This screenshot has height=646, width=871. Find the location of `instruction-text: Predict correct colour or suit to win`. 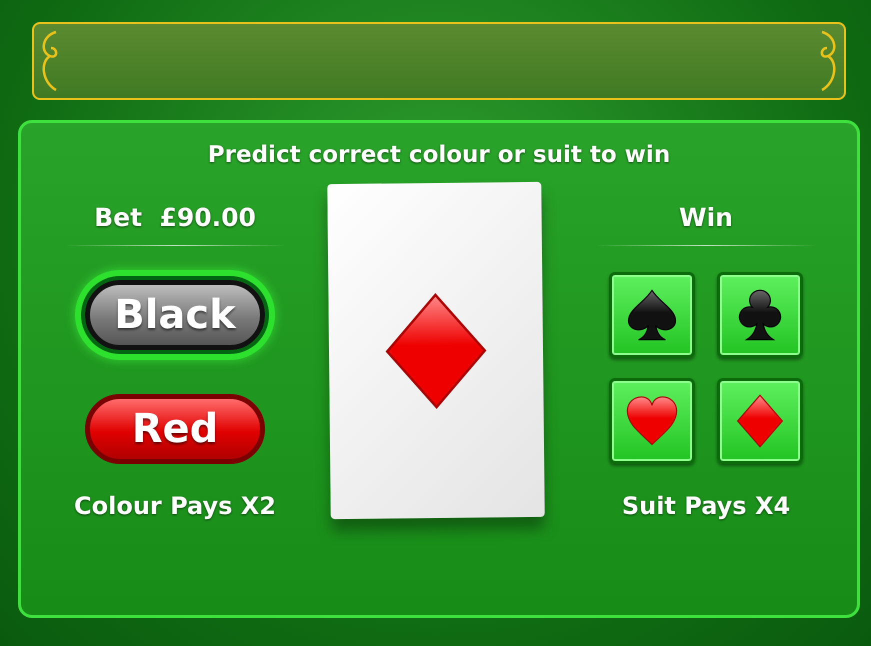

instruction-text: Predict correct colour or suit to win is located at coordinates (439, 155).